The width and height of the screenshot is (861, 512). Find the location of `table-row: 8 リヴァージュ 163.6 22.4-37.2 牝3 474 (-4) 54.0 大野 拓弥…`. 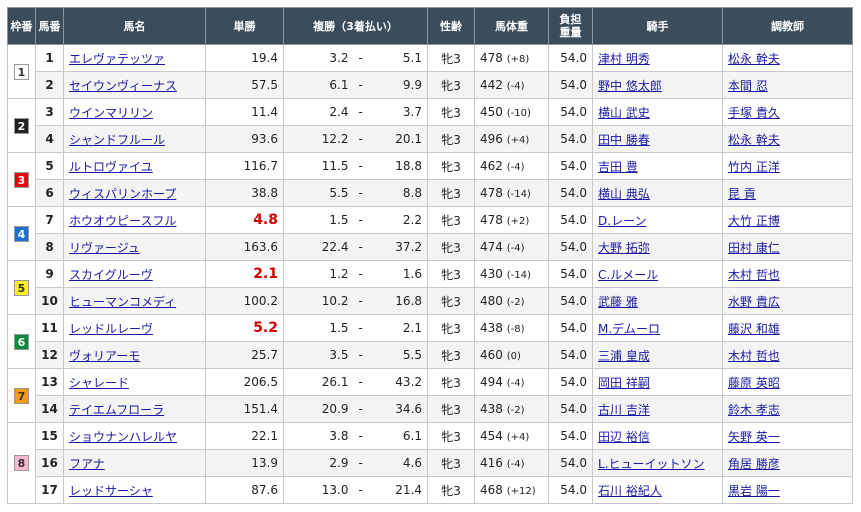

table-row: 8 リヴァージュ 163.6 22.4-37.2 牝3 474 (-4) 54.0 大野 拓弥… is located at coordinates (431, 247).